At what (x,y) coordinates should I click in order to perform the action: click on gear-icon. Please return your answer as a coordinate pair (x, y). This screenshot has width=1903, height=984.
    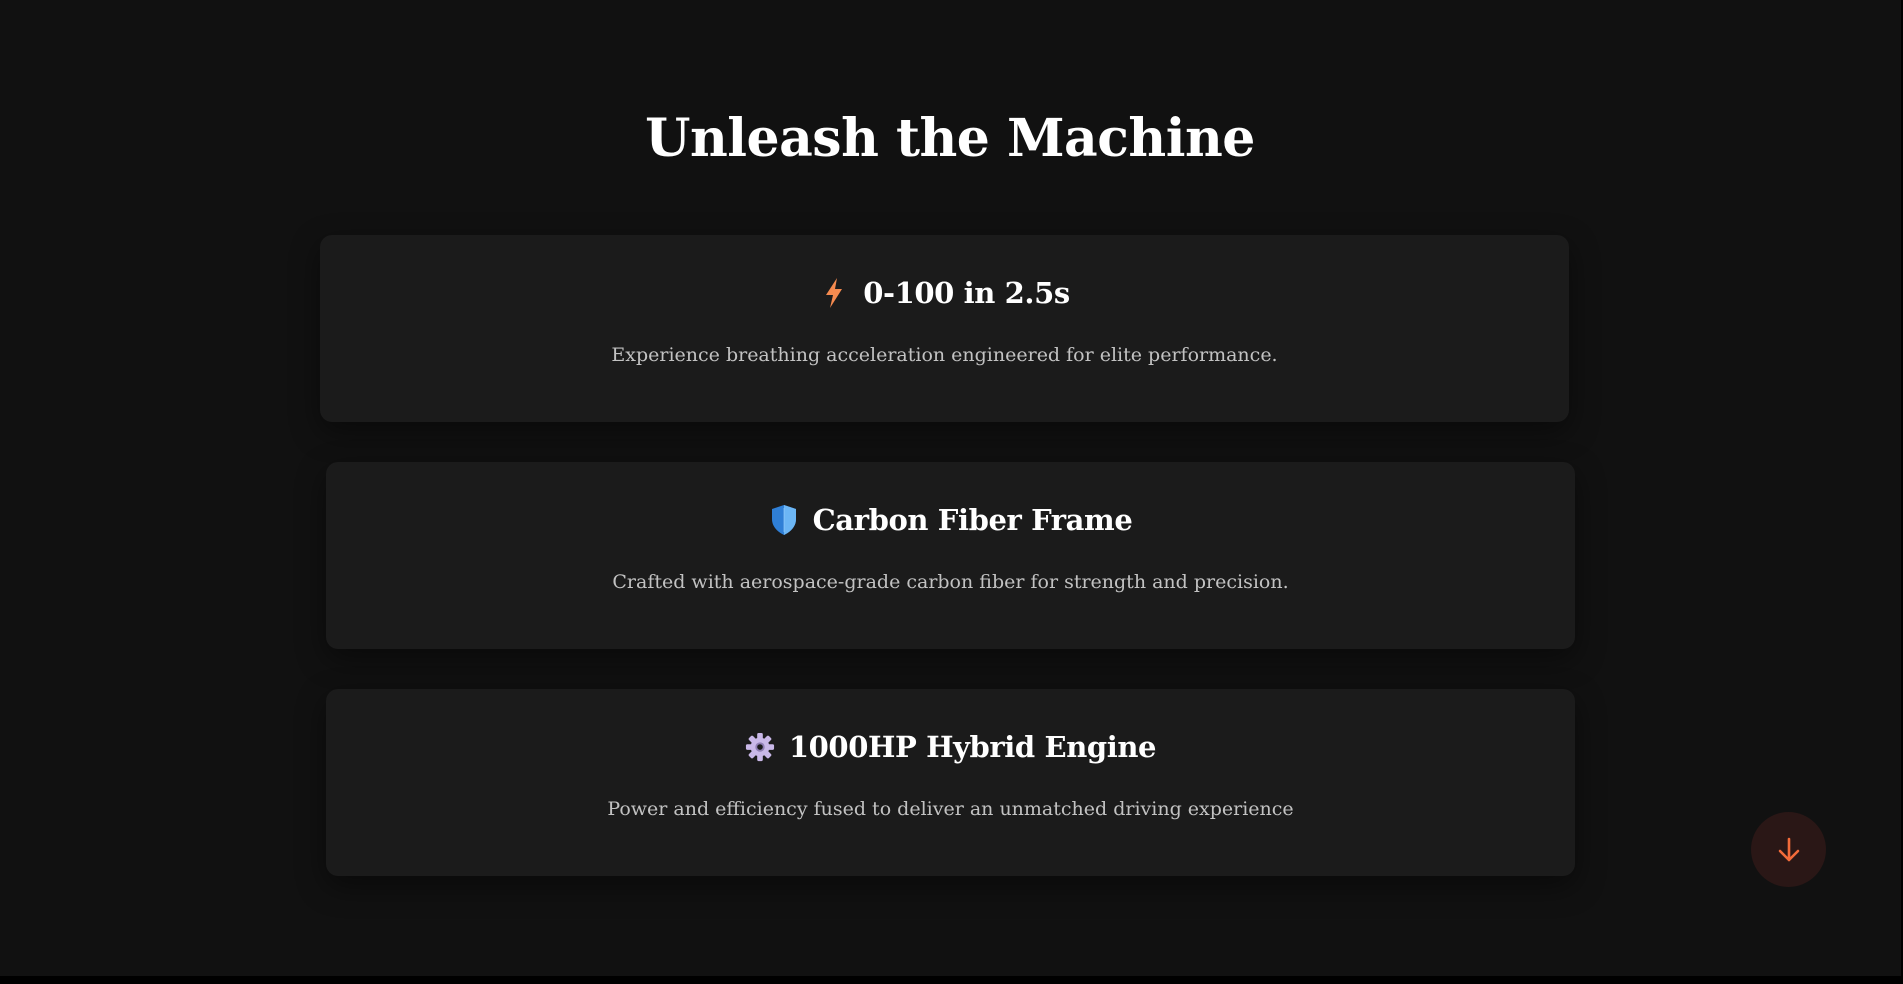
    Looking at the image, I should click on (760, 747).